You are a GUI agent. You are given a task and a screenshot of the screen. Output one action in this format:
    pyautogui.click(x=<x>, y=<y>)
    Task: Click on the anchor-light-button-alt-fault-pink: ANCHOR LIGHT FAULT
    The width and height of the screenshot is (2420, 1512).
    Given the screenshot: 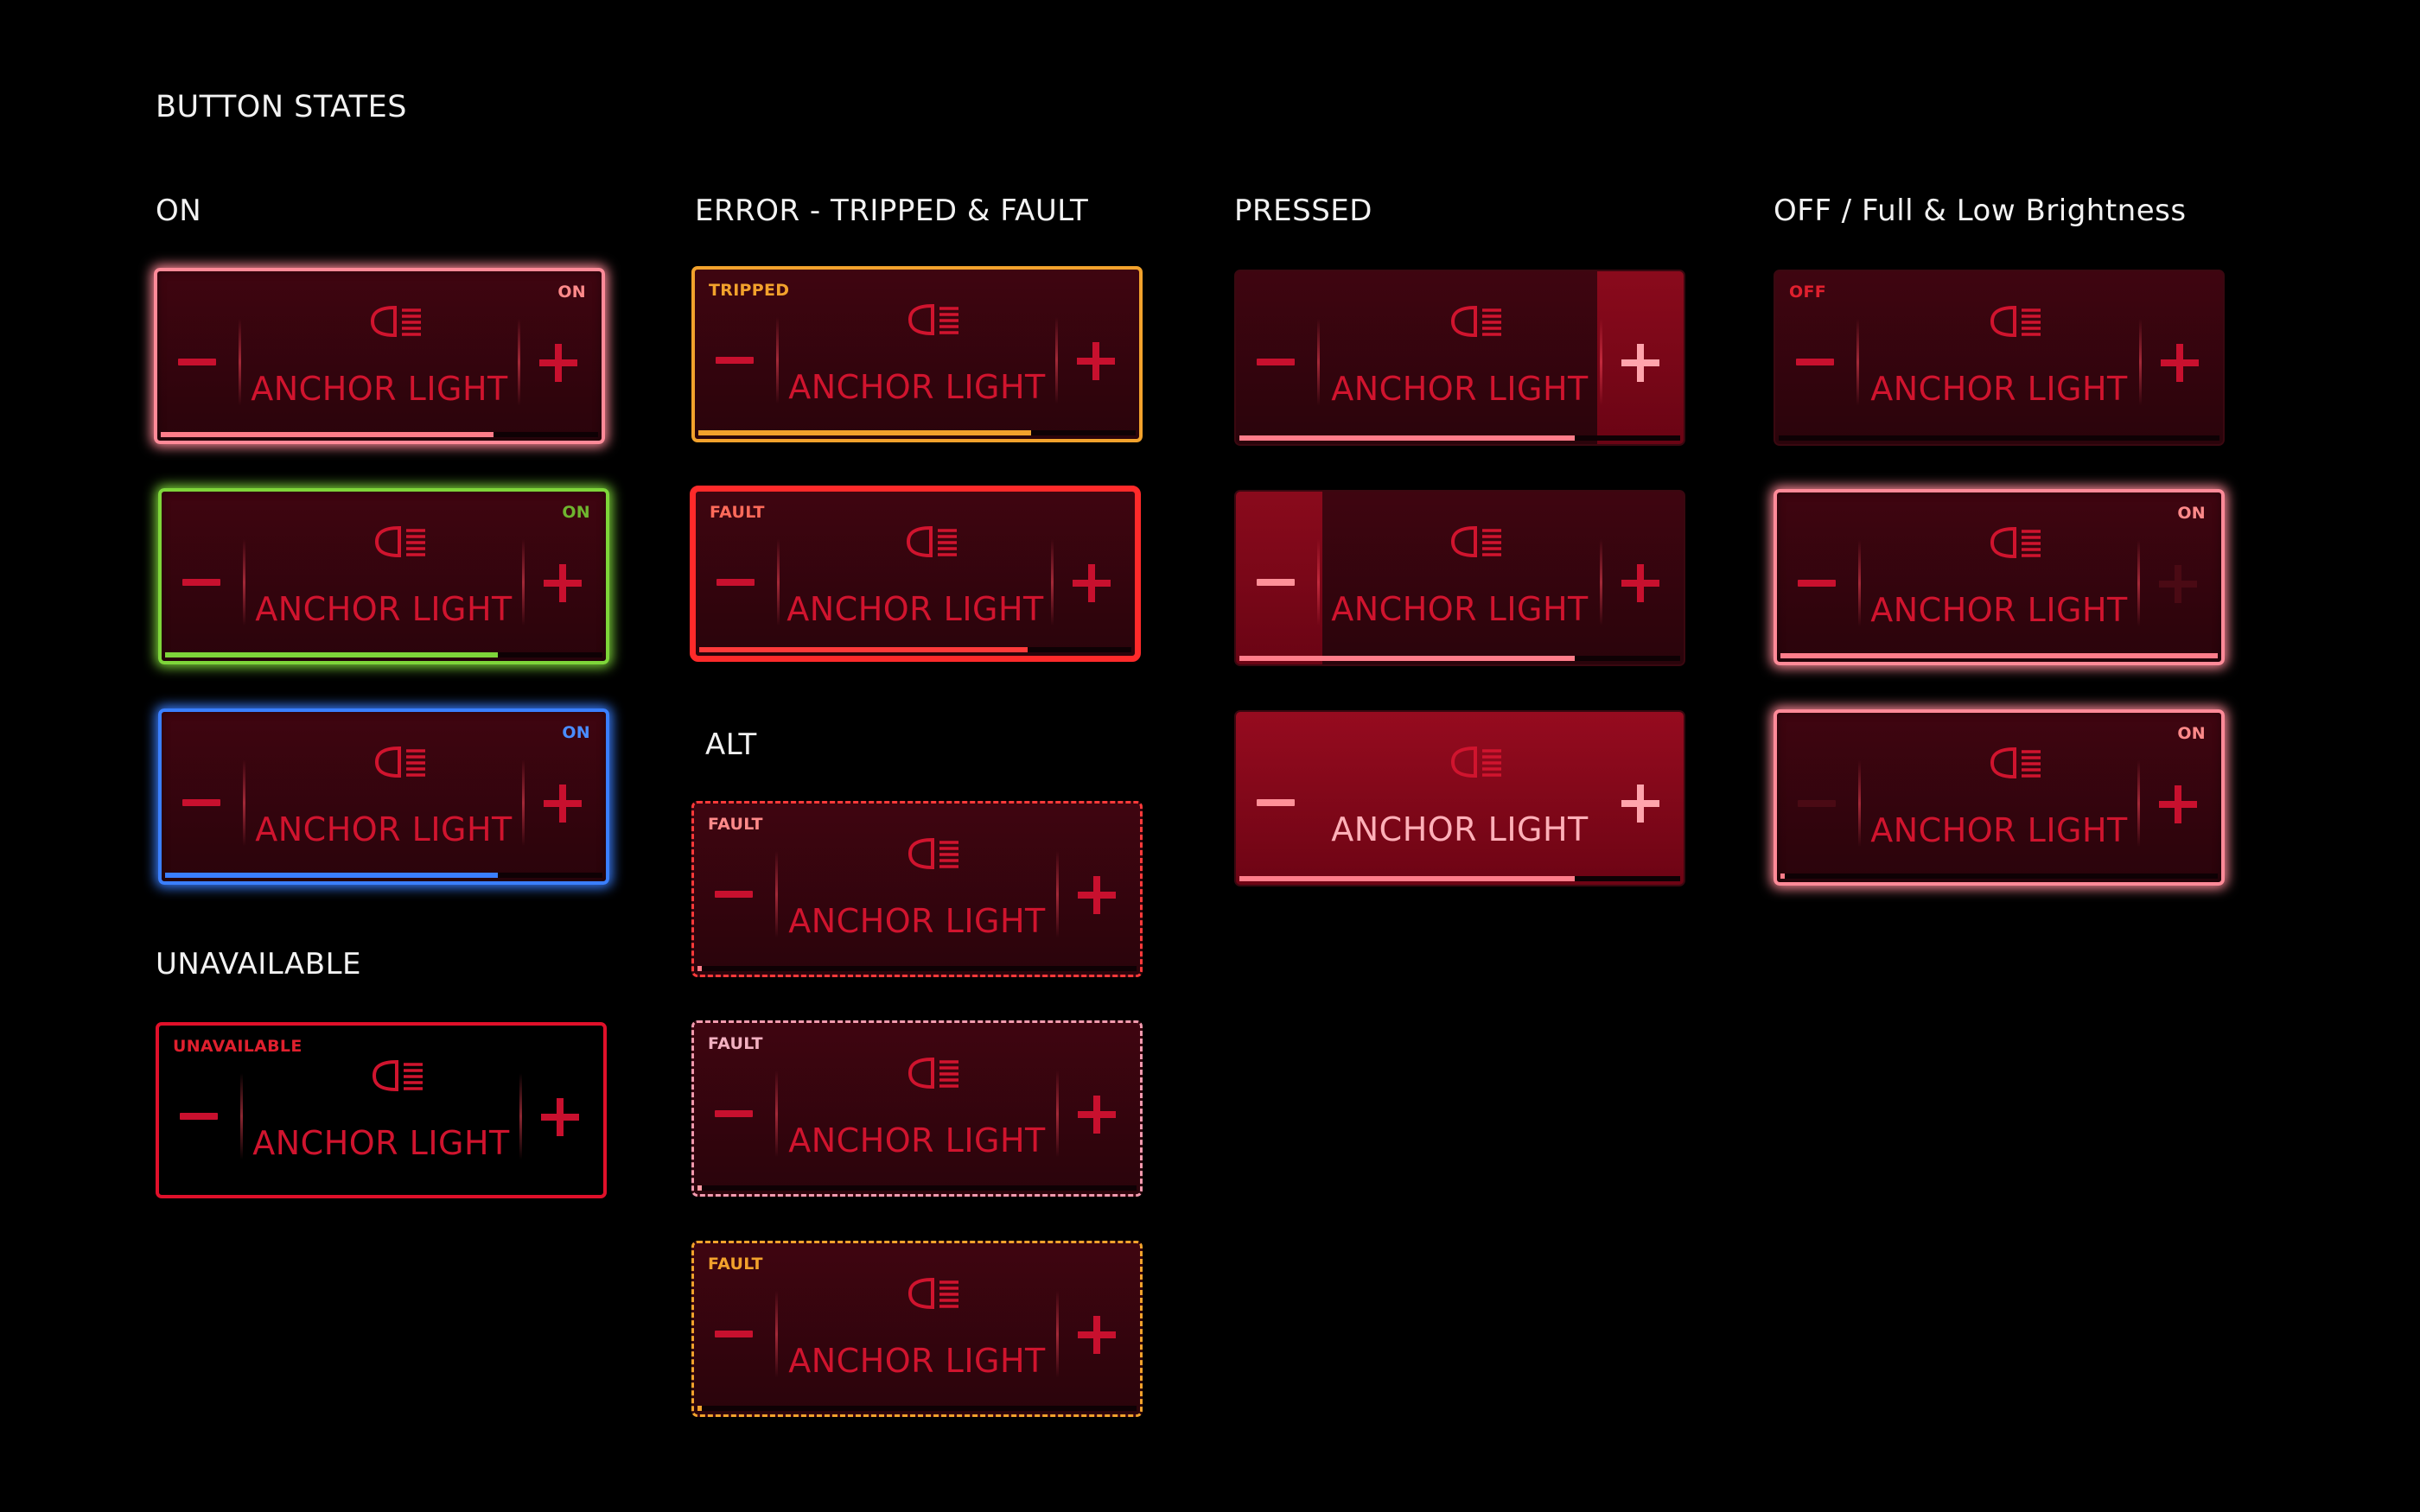 What is the action you would take?
    pyautogui.click(x=917, y=1108)
    